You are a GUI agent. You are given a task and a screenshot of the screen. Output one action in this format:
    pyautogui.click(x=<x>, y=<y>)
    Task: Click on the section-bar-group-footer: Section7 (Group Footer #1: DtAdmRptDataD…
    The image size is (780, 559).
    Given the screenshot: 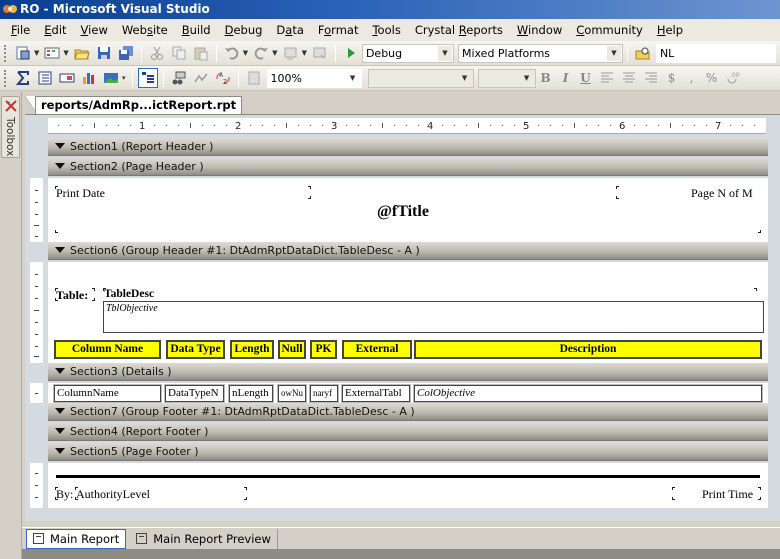 What is the action you would take?
    pyautogui.click(x=408, y=412)
    